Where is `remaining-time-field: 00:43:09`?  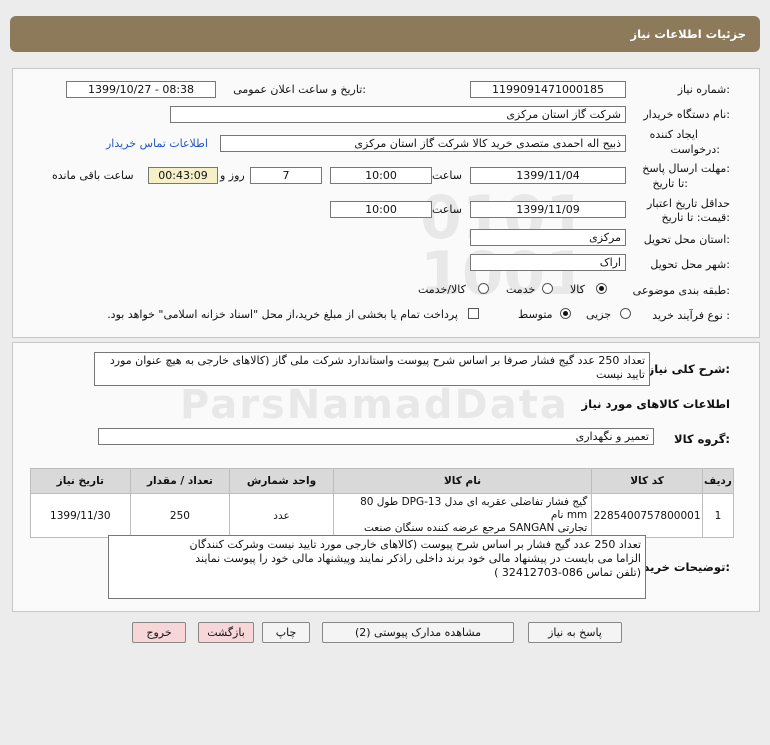
remaining-time-field: 00:43:09 is located at coordinates (183, 175).